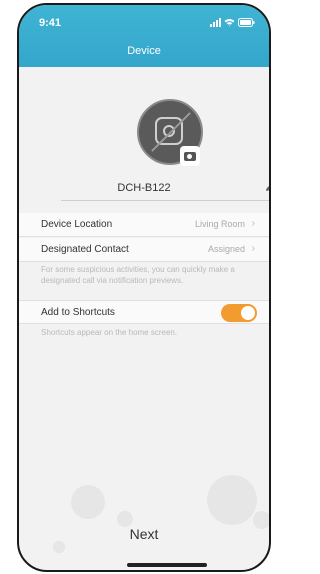 The width and height of the screenshot is (320, 574). Describe the element at coordinates (77, 224) in the screenshot. I see `device-location-label: Device Location` at that location.